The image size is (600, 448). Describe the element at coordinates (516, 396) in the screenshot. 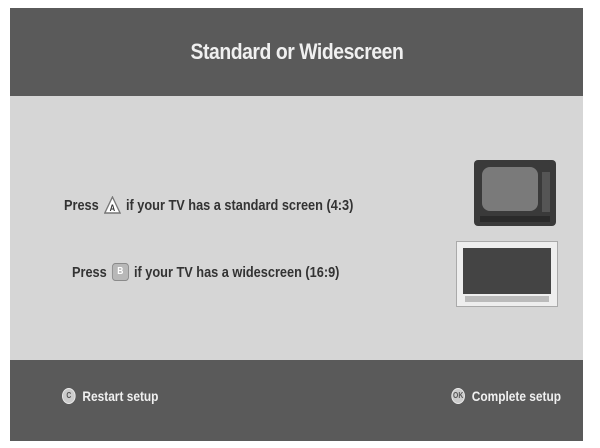

I see `complete-setup-label: Complete setup` at that location.